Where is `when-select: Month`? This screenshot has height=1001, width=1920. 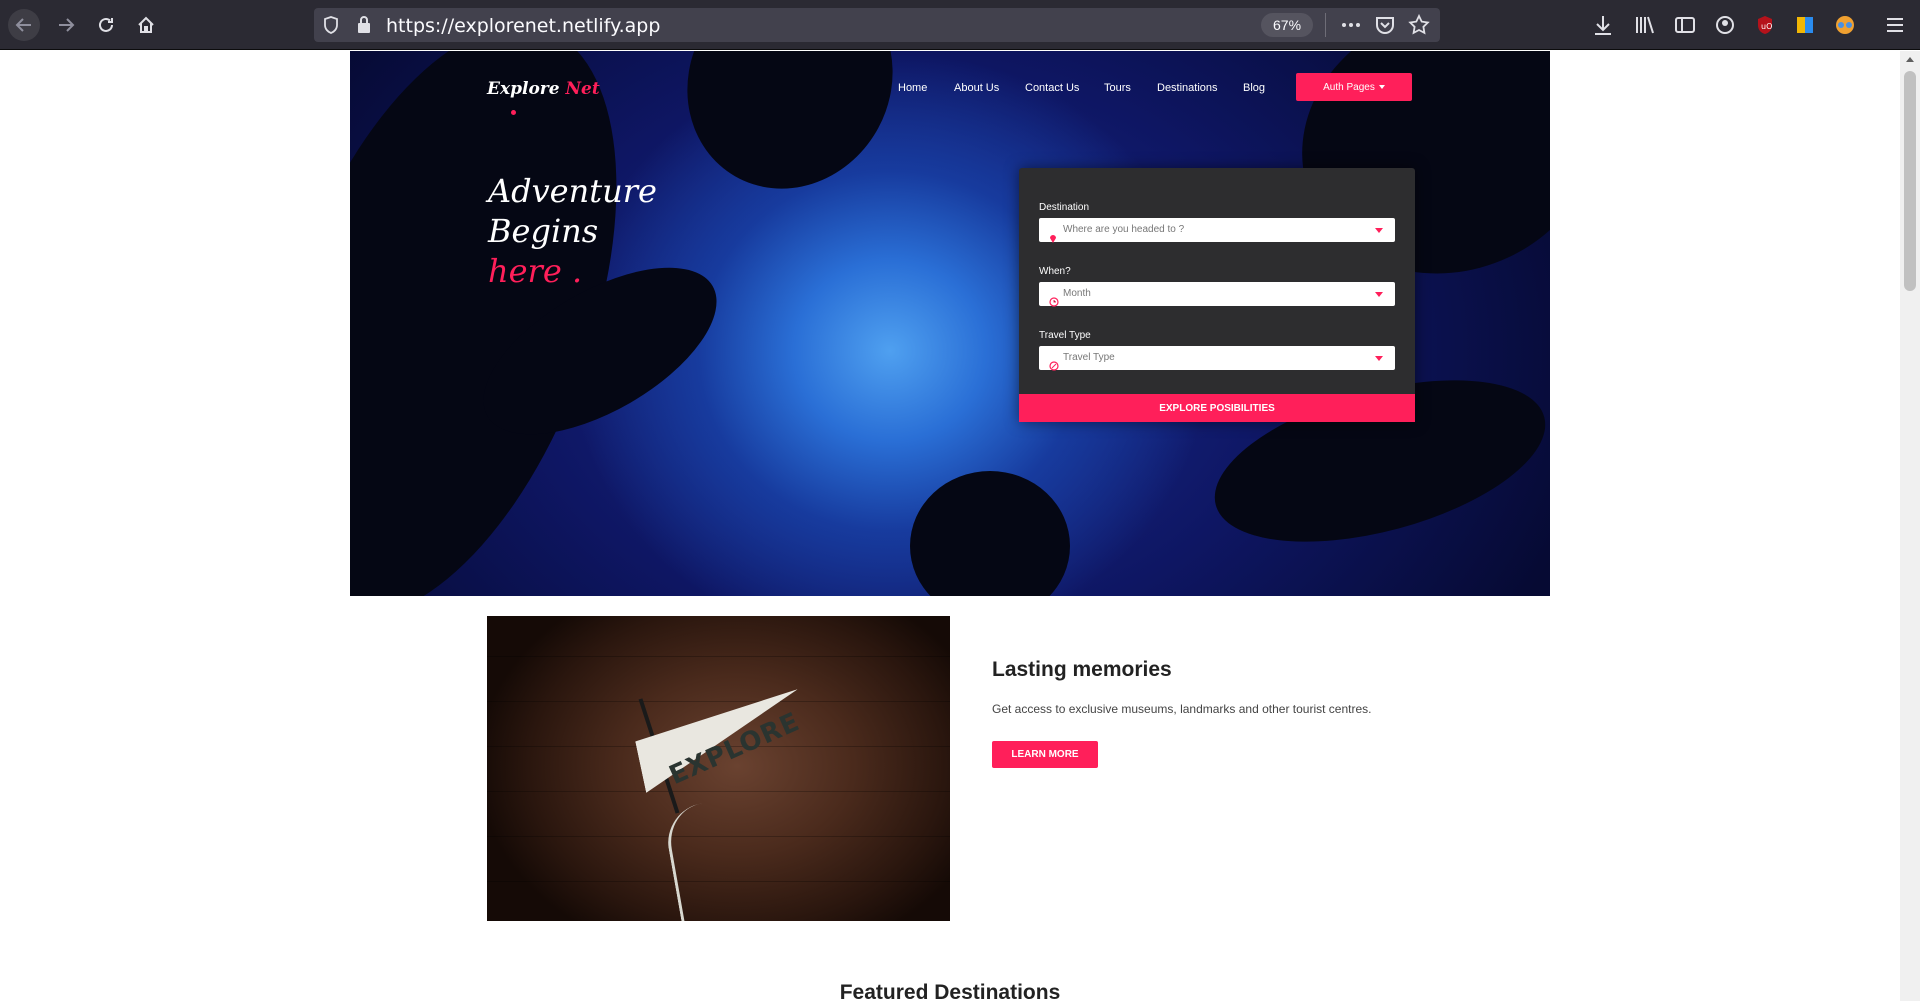 when-select: Month is located at coordinates (1217, 294).